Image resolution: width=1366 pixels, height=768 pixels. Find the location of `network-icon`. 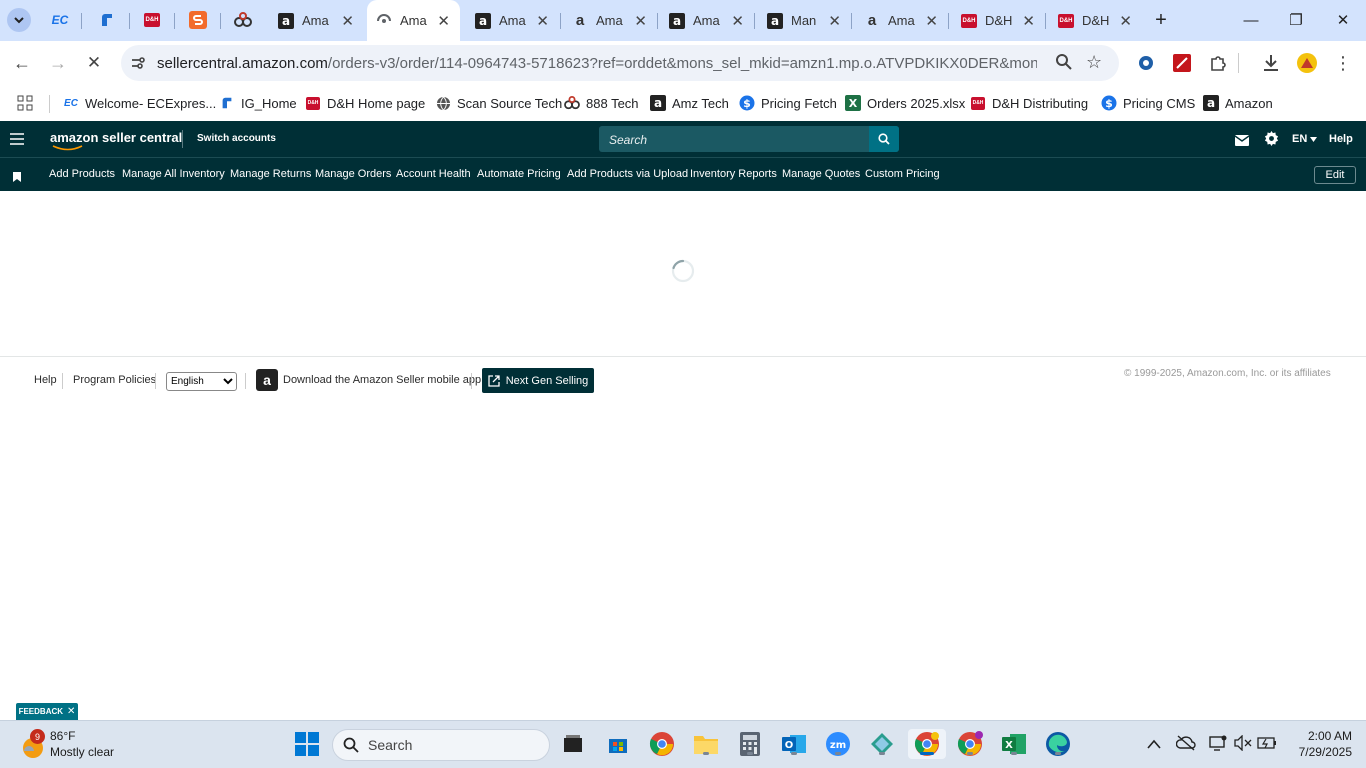

network-icon is located at coordinates (1218, 745).